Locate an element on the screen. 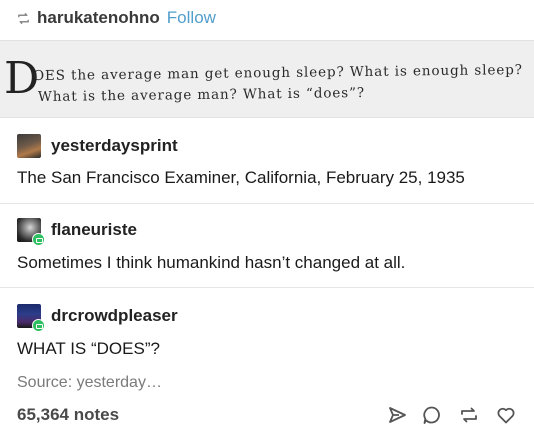 This screenshot has height=430, width=534. trail-text: WHAT IS “DOES”? is located at coordinates (88, 348).